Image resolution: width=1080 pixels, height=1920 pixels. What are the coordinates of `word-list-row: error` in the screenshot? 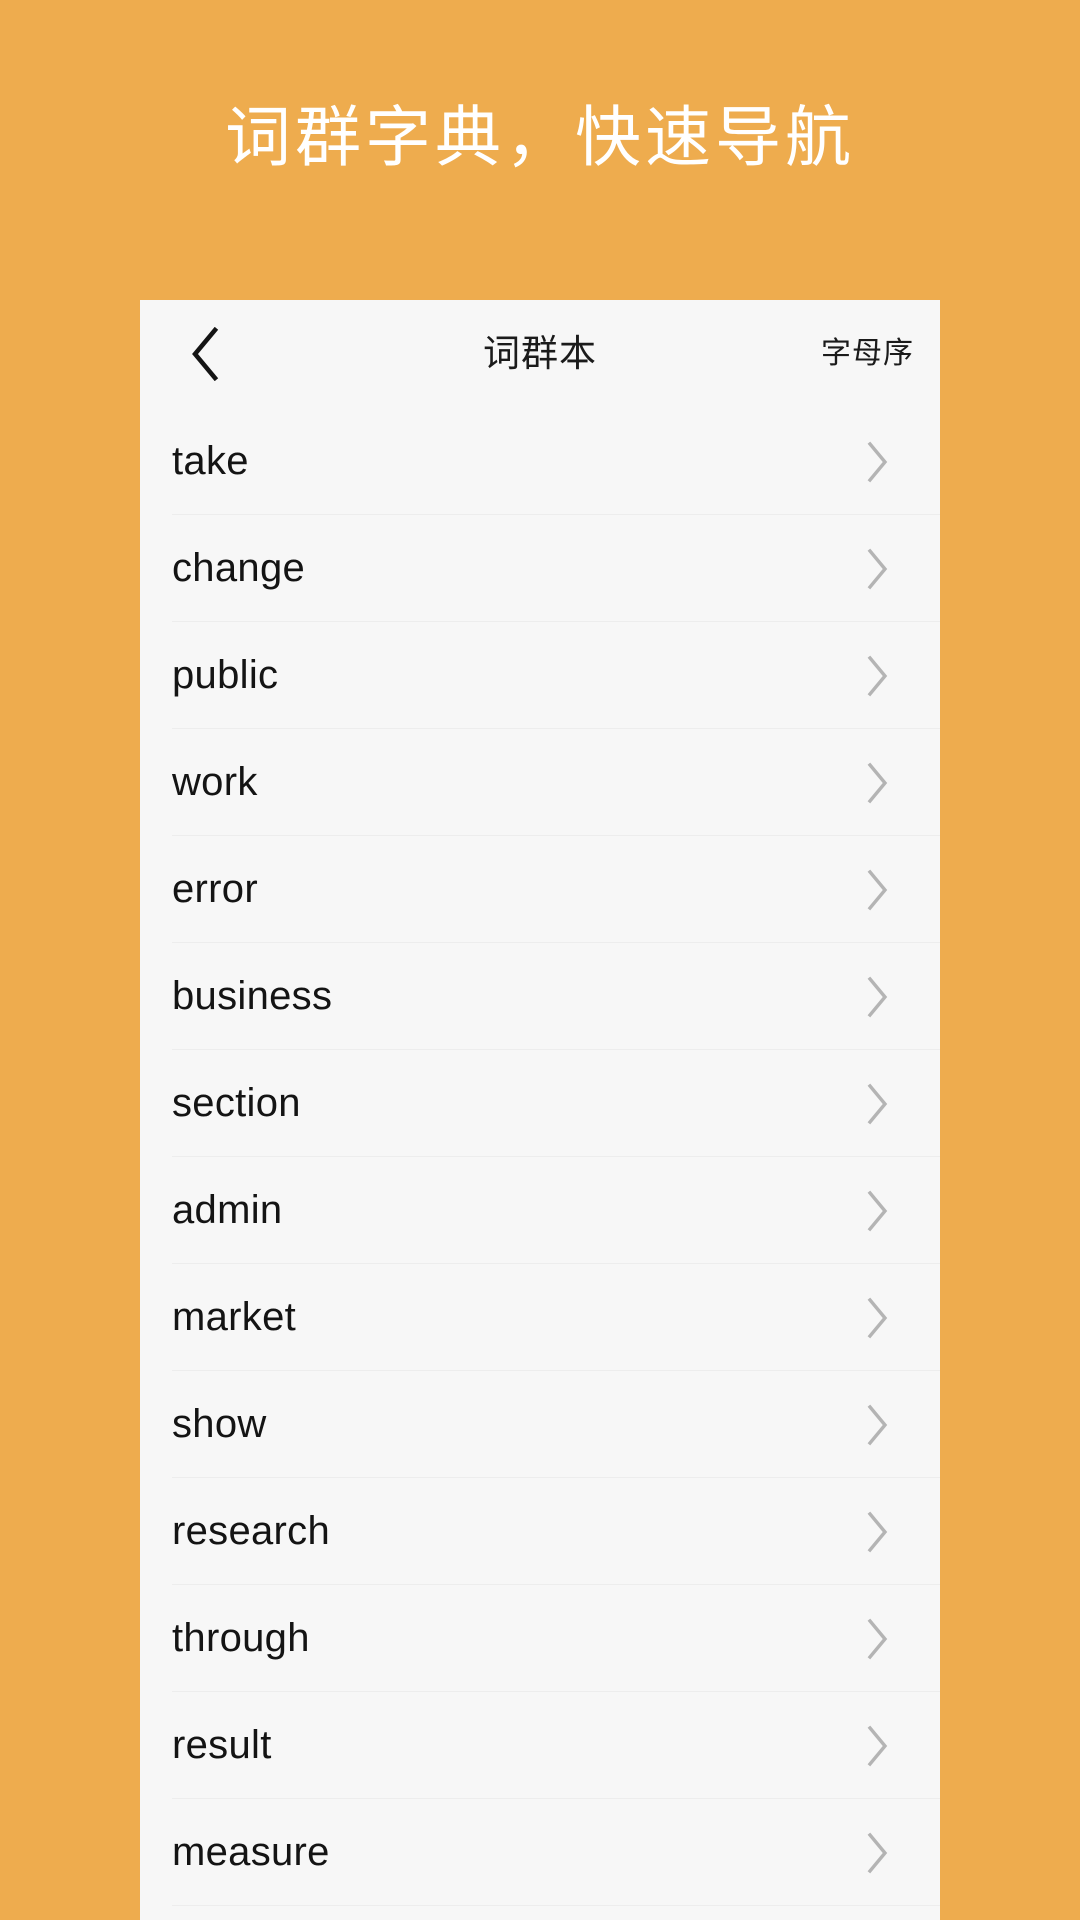 It's located at (540, 889).